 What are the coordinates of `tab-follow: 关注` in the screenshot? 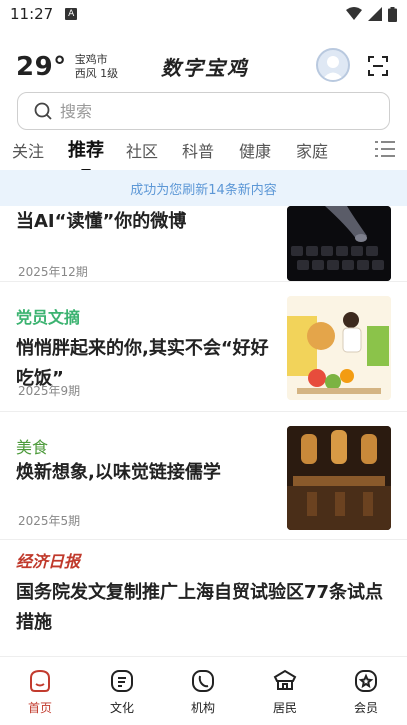 It's located at (28, 150).